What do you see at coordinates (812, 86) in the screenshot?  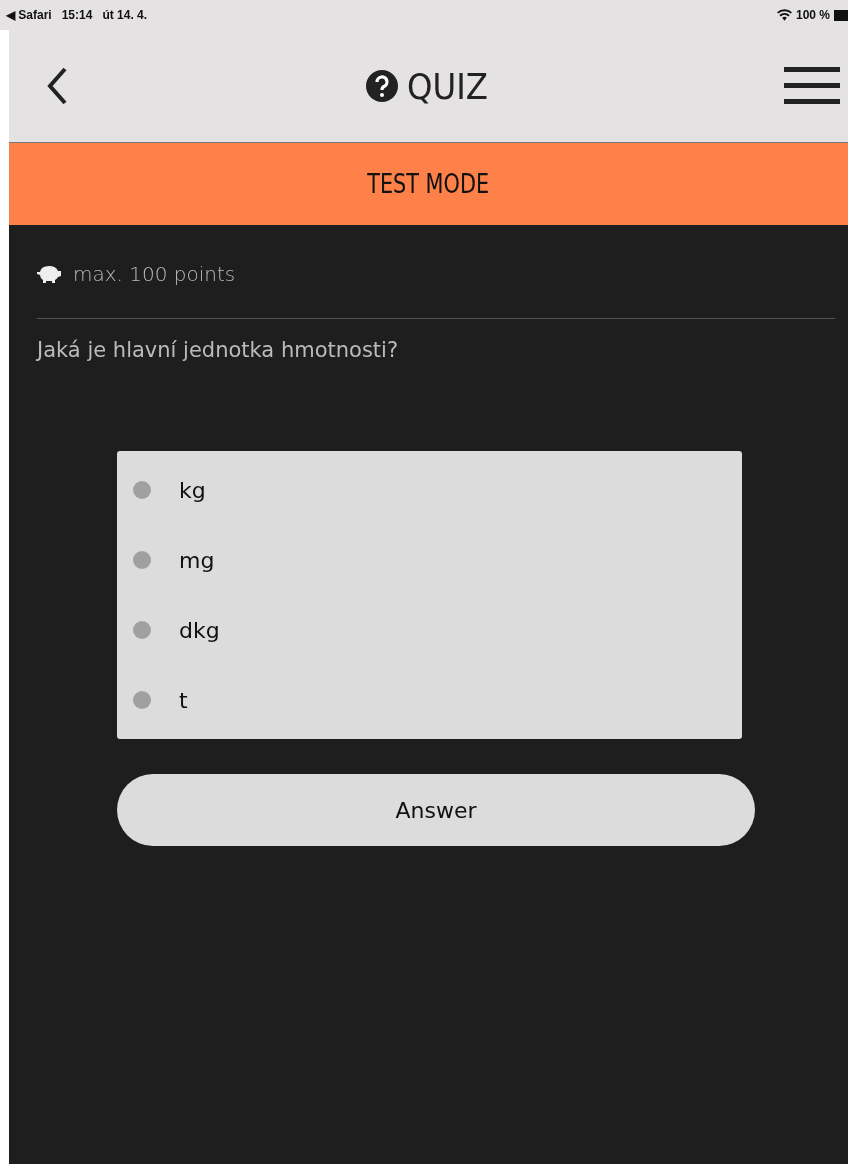 I see `menu-icon` at bounding box center [812, 86].